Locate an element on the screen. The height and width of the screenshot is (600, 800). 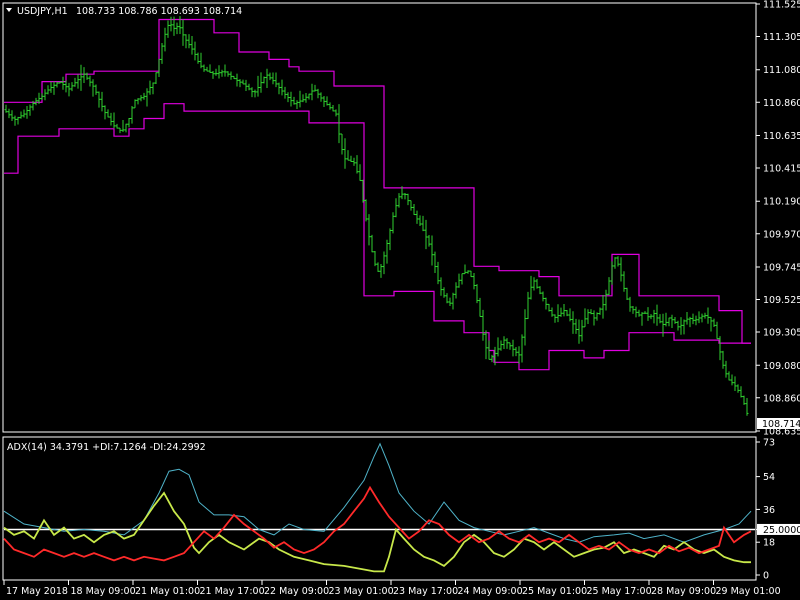
price-tick-label: 110.415 is located at coordinates (781, 169).